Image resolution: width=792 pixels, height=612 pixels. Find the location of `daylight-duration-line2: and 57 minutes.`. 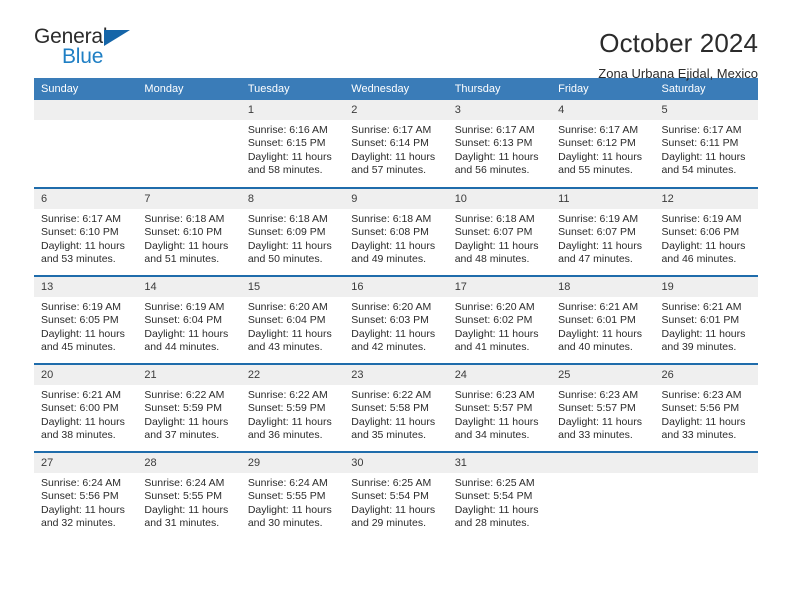

daylight-duration-line2: and 57 minutes. is located at coordinates (388, 170).